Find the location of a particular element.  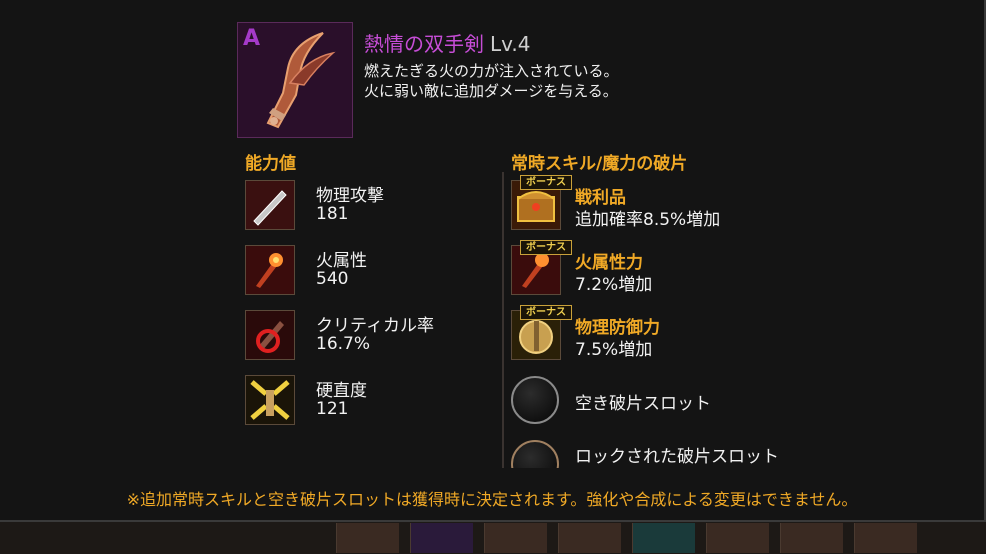

locked-slot-label: ロックされた破片スロット is located at coordinates (677, 457).